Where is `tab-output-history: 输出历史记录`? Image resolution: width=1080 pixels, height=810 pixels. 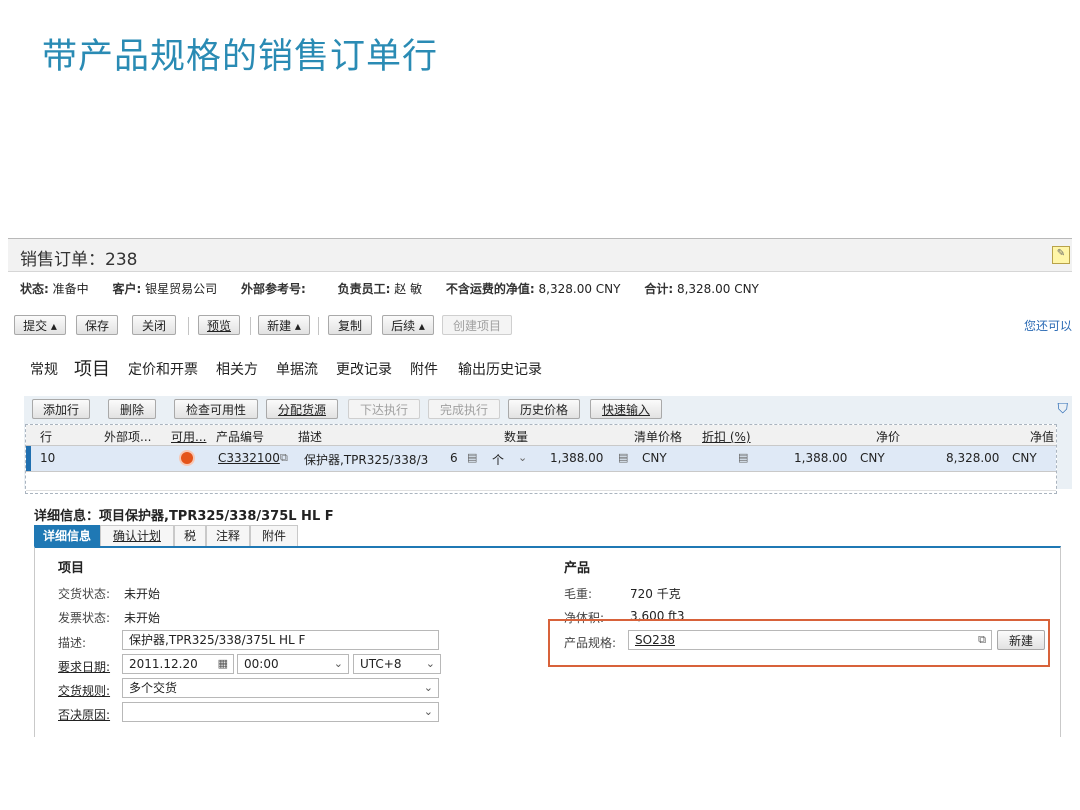
tab-output-history: 输出历史记录 is located at coordinates (500, 369).